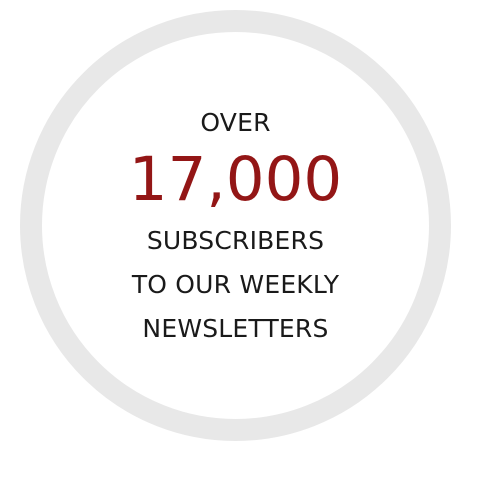 The height and width of the screenshot is (485, 485). I want to click on stat-line-weekly: TO OUR WEEKLY, so click(235, 284).